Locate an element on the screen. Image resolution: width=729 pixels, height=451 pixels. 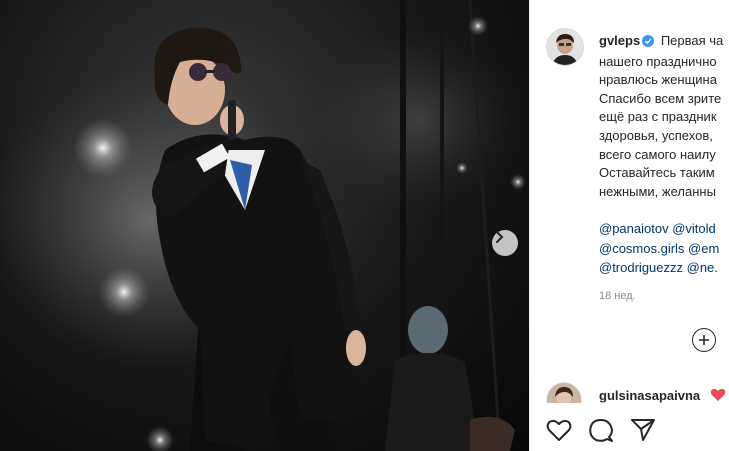
chevron-right-icon is located at coordinates (500, 237).